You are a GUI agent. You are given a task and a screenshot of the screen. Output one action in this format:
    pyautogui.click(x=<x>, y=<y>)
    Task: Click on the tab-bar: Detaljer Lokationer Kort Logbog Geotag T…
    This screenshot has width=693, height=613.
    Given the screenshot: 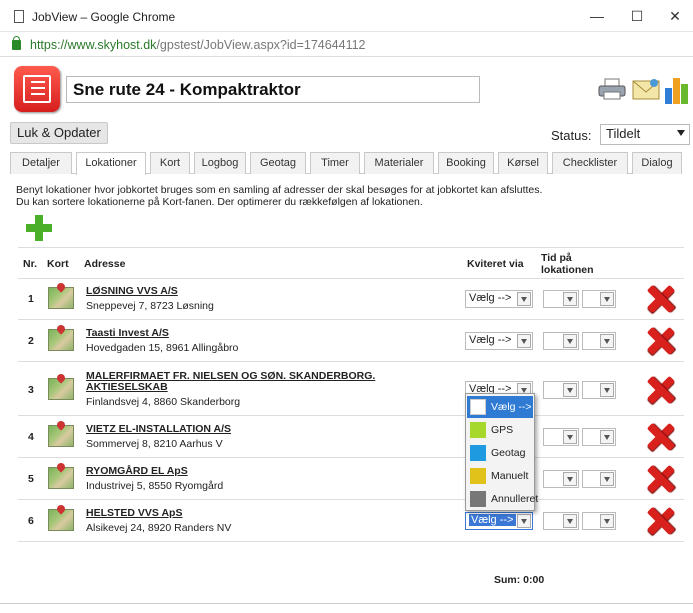 What is the action you would take?
    pyautogui.click(x=346, y=163)
    